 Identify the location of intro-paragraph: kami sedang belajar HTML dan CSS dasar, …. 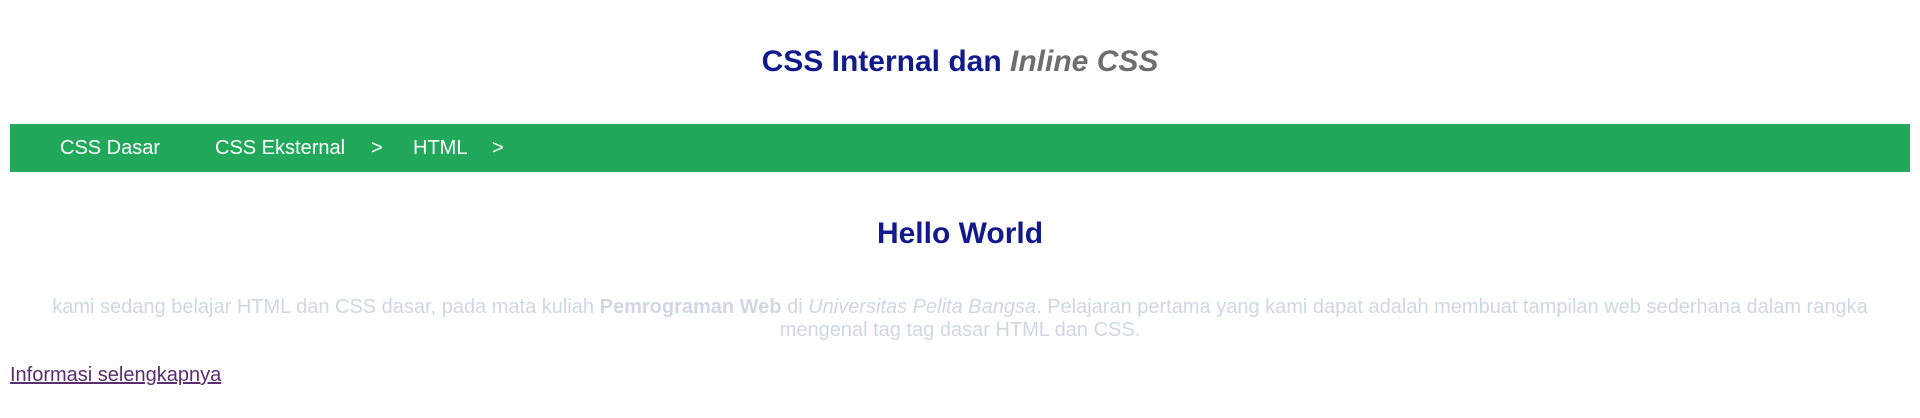
(960, 319).